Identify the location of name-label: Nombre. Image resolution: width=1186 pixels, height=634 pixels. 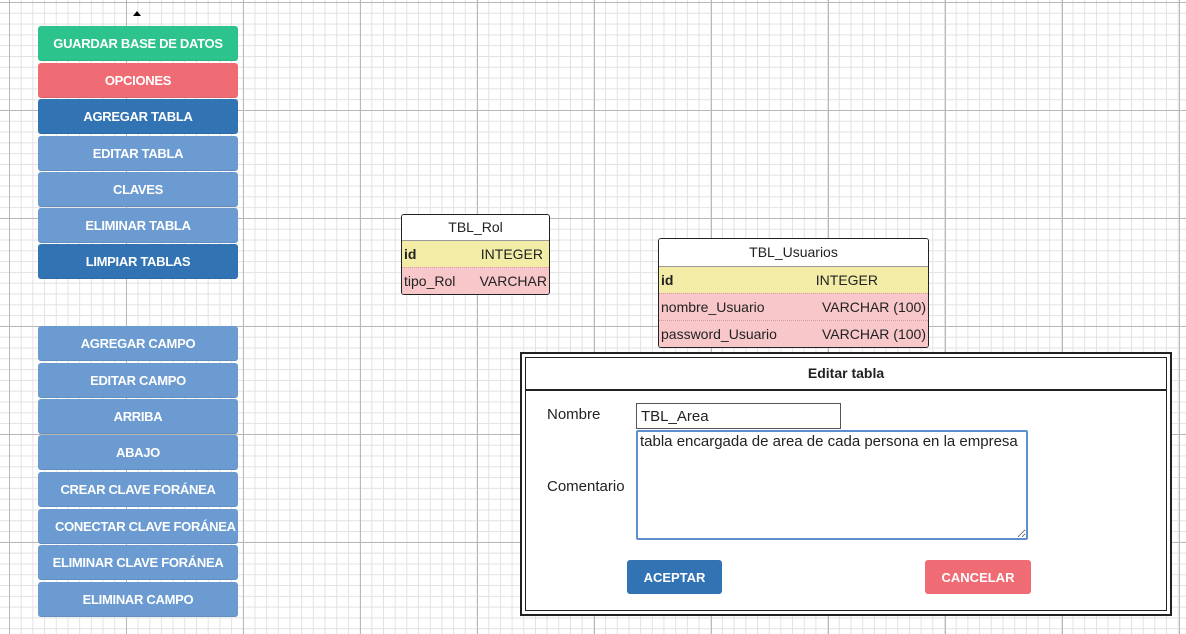
(574, 414).